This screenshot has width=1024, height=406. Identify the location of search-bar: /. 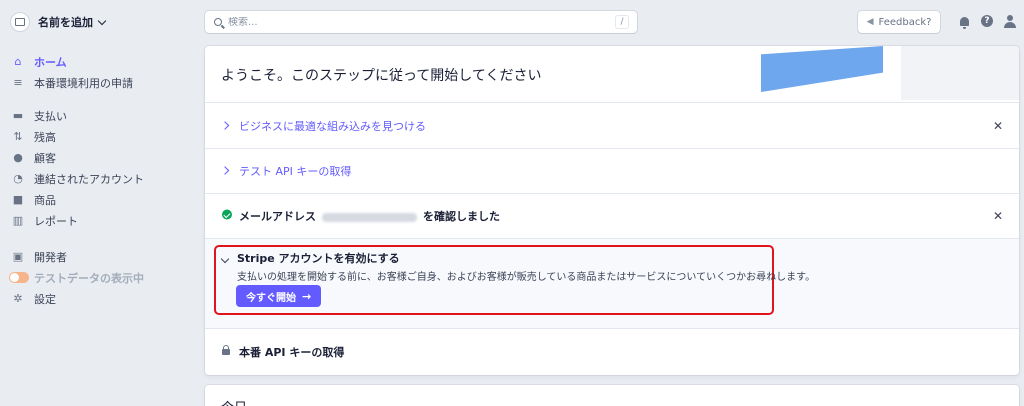
(421, 22).